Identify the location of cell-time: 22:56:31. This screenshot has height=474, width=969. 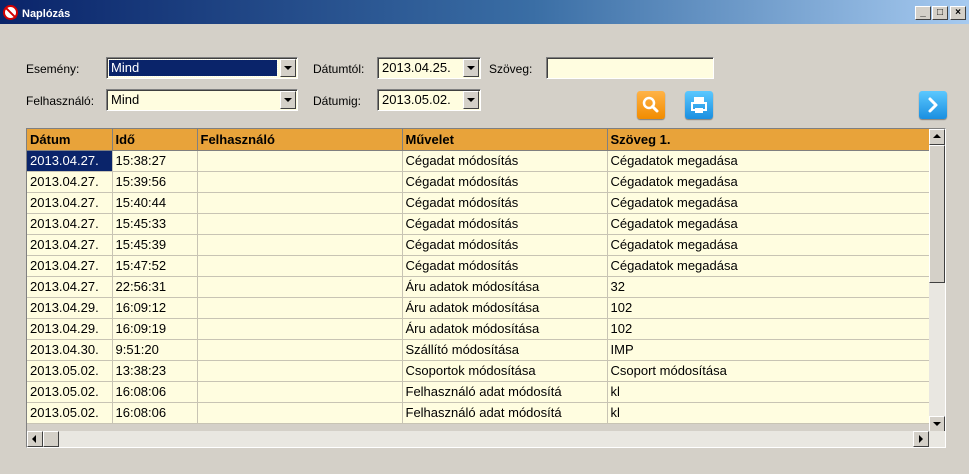
(155, 287).